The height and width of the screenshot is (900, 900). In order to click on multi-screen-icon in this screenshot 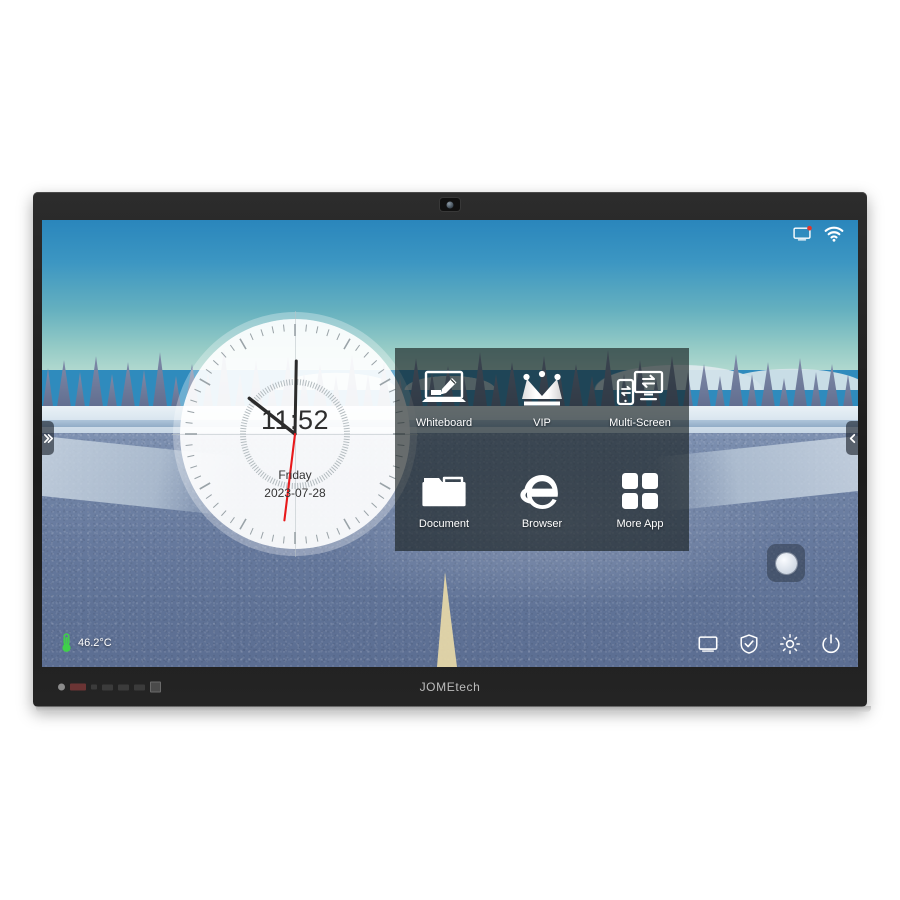, I will do `click(640, 390)`.